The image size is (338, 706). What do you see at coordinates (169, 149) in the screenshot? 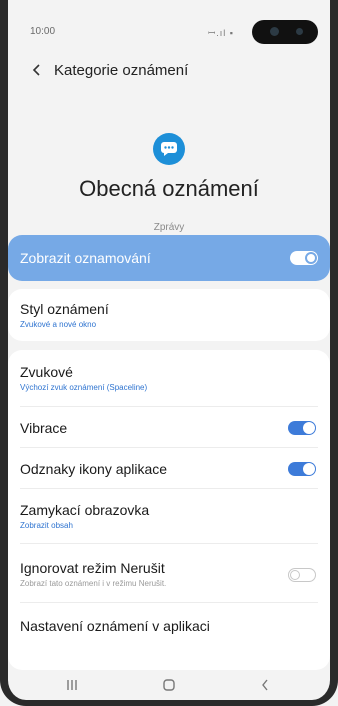
I see `messages-app-icon` at bounding box center [169, 149].